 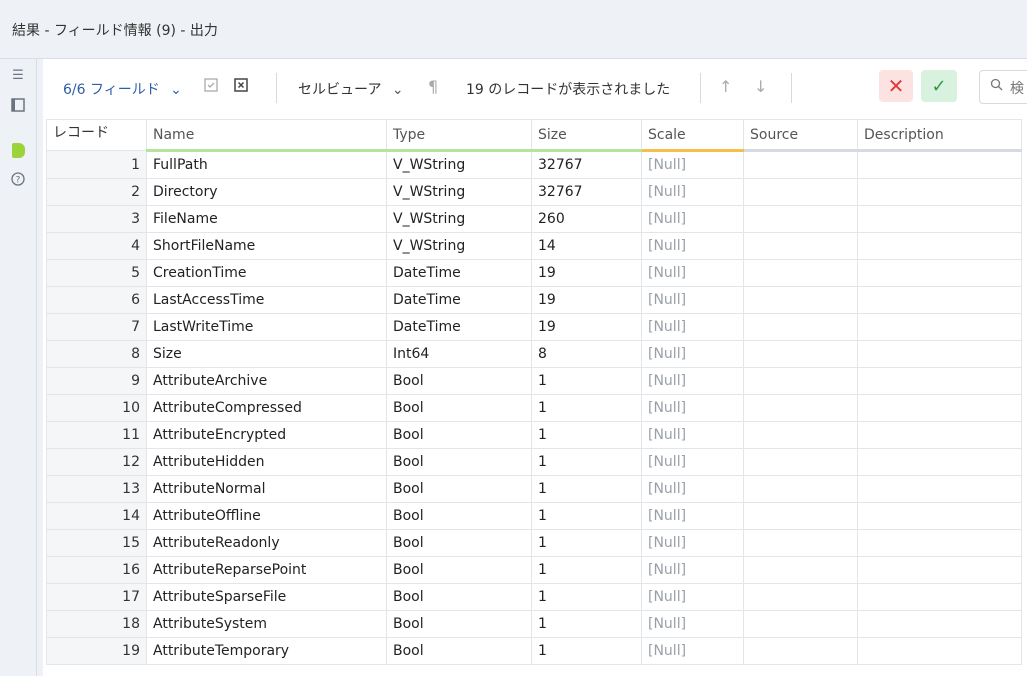 What do you see at coordinates (96, 408) in the screenshot?
I see `cell-record: 10` at bounding box center [96, 408].